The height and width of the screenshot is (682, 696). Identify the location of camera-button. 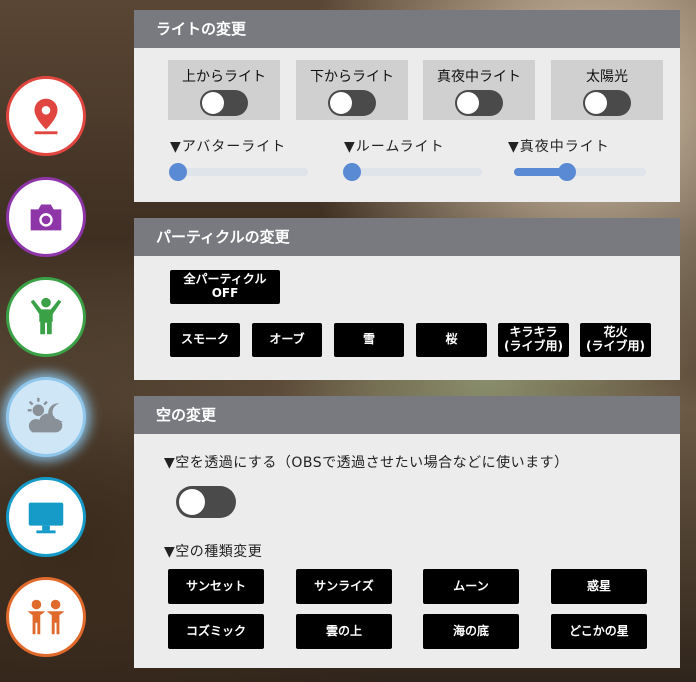
(46, 217).